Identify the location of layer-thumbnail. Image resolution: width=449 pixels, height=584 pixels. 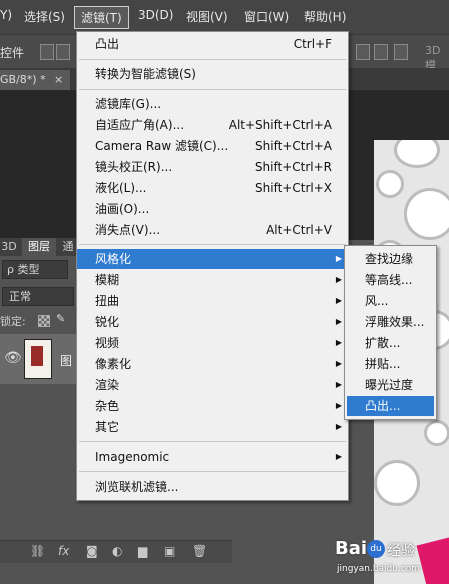
(38, 359).